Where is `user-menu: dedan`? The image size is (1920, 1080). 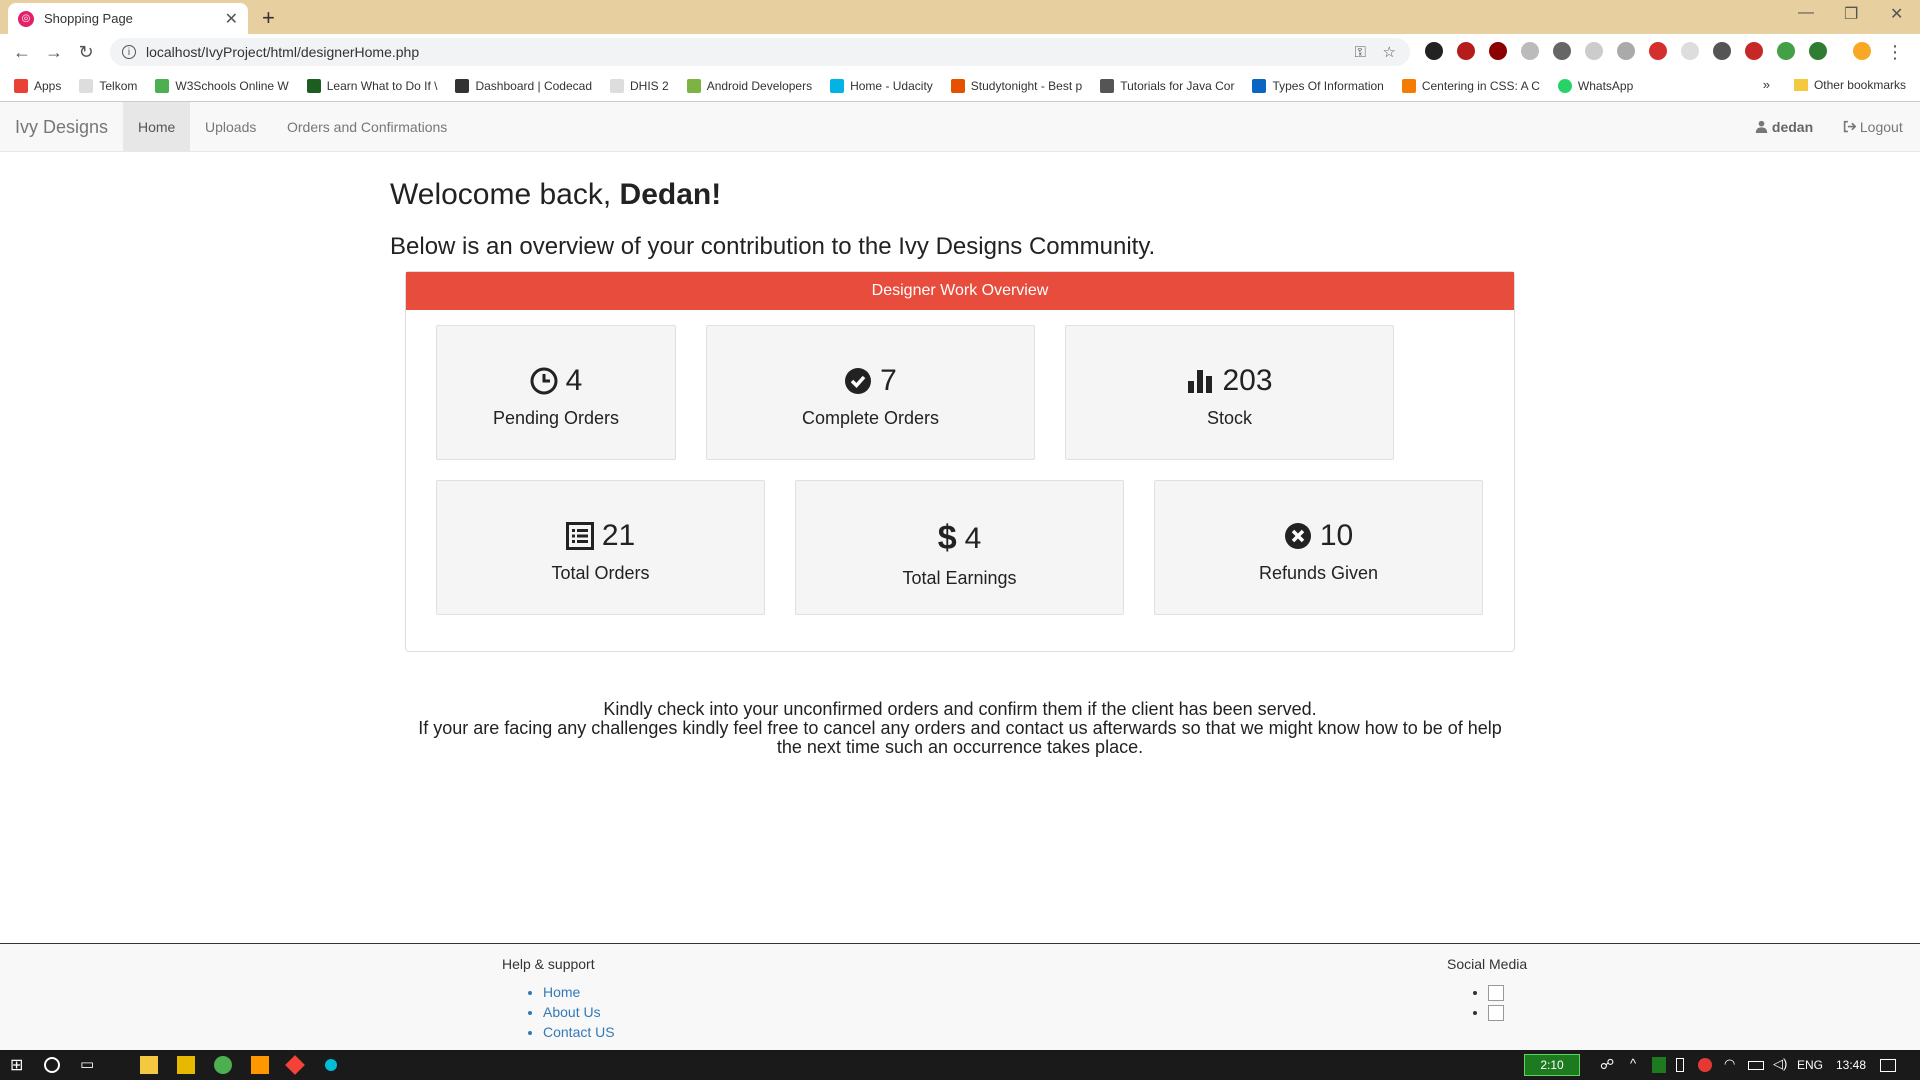 user-menu: dedan is located at coordinates (1784, 127).